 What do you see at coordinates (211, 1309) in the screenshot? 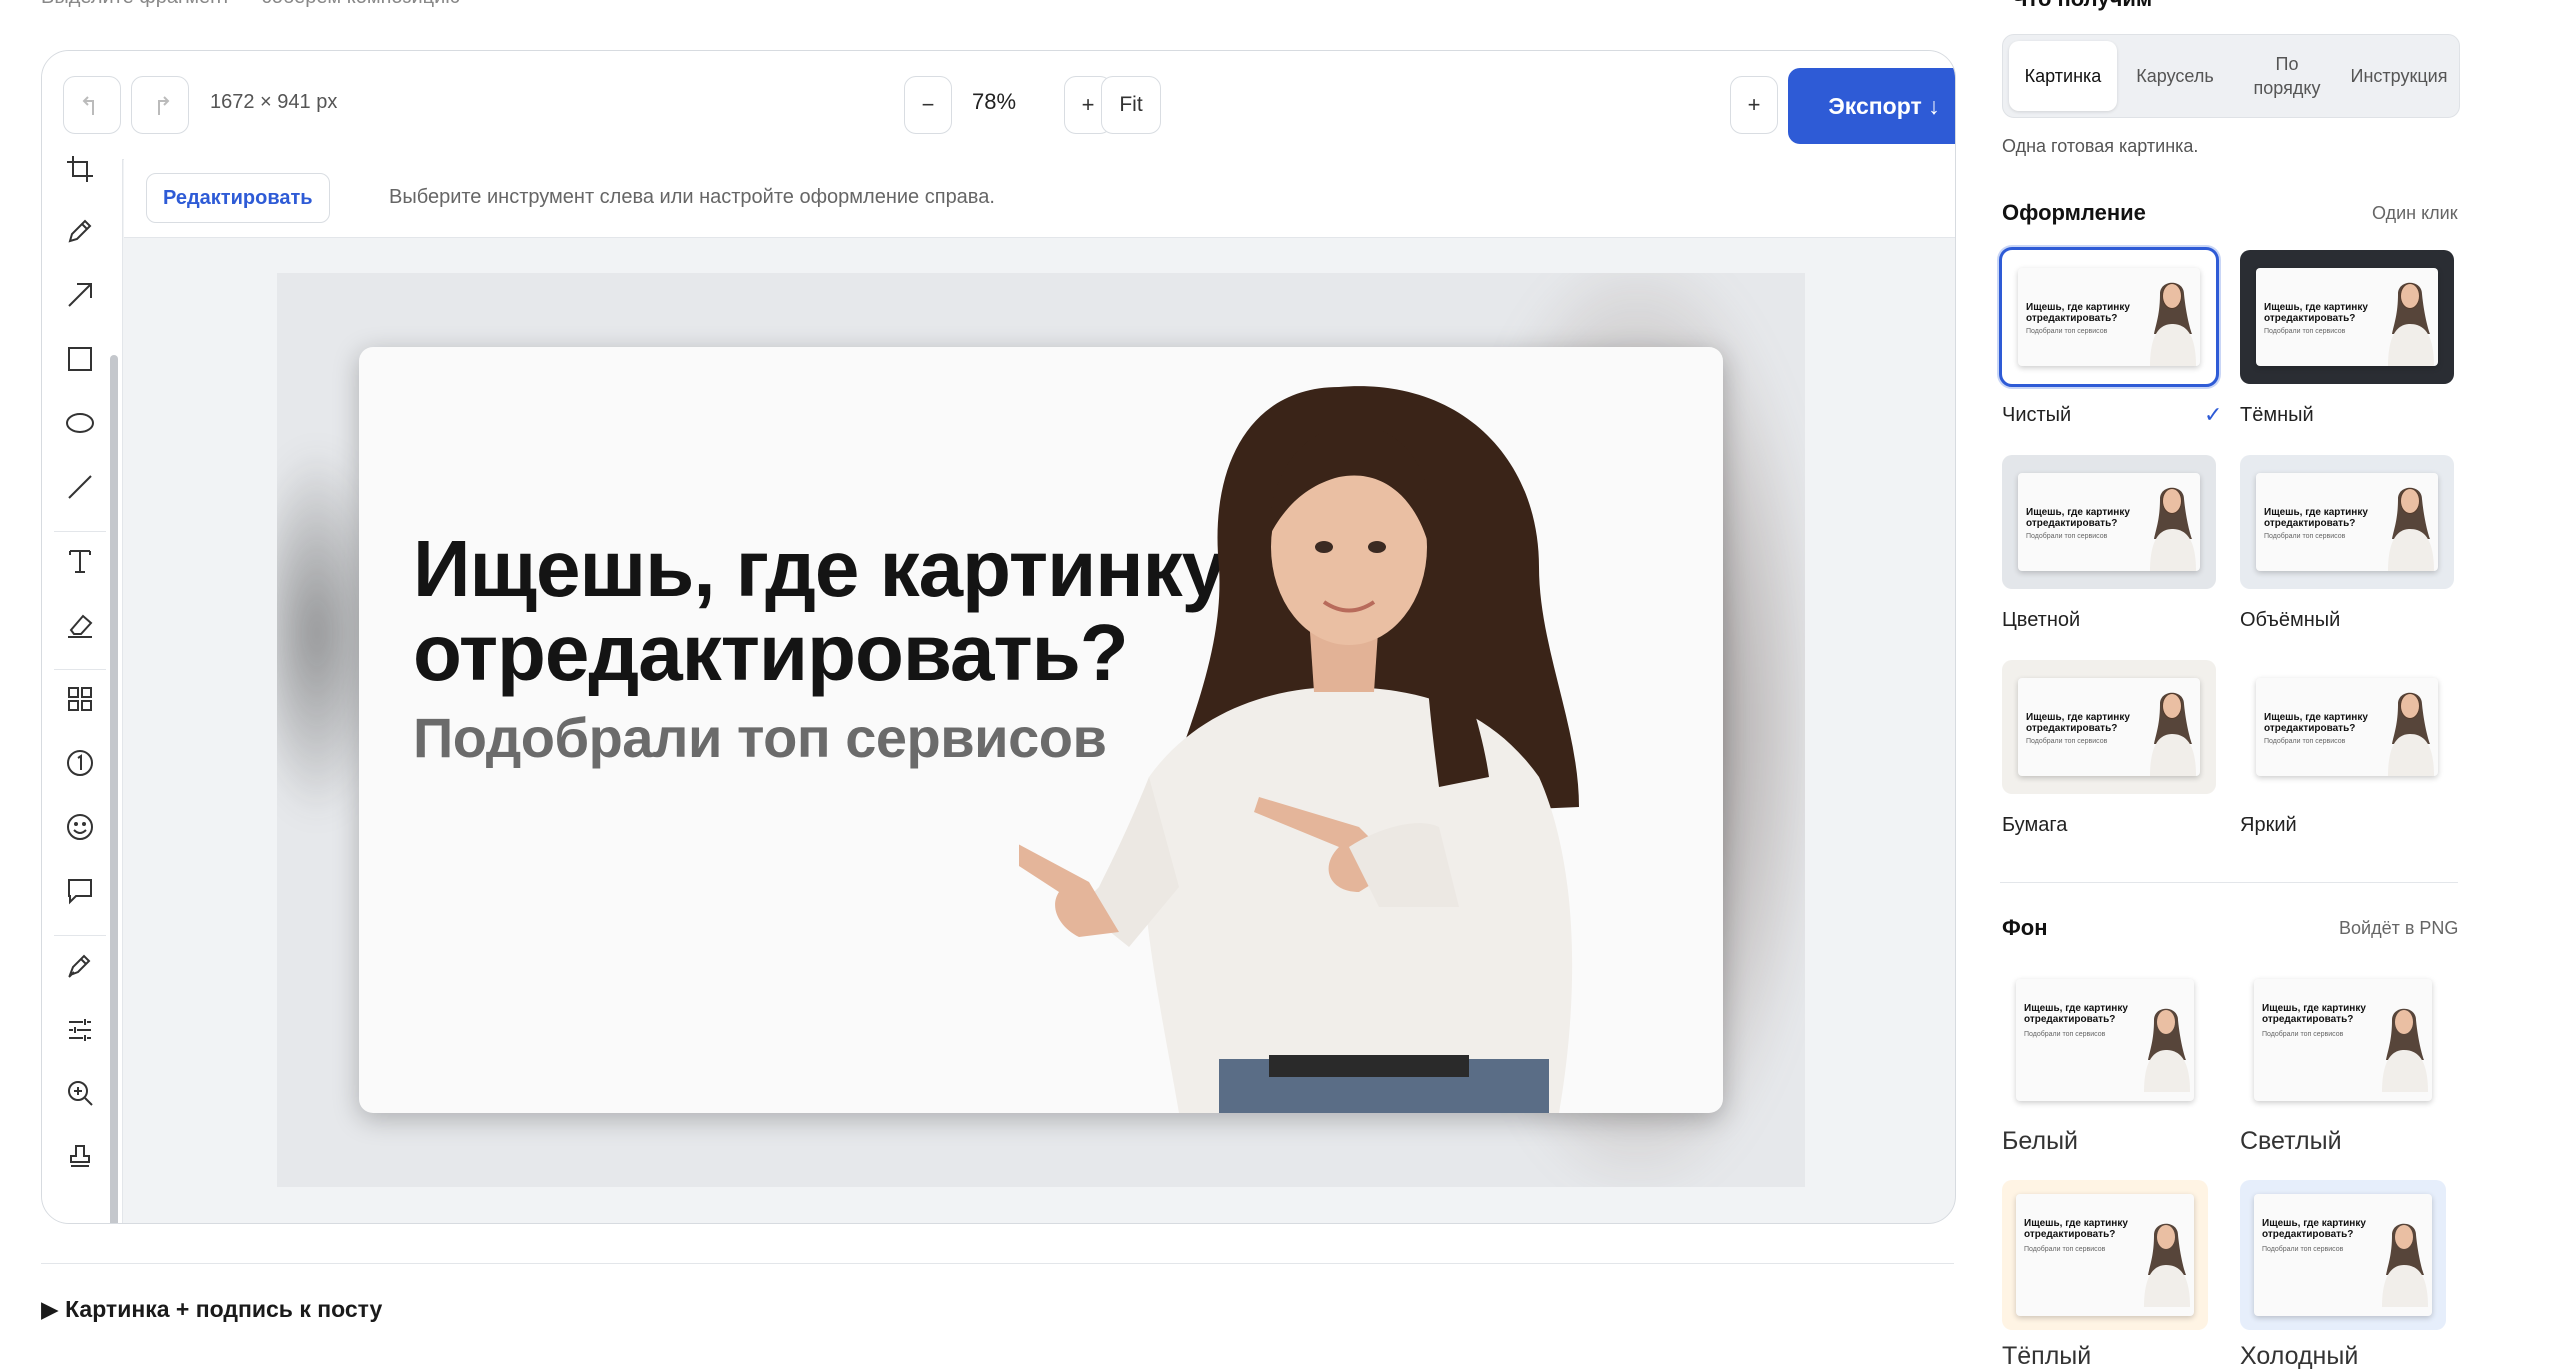
I see `caption-toggle: ▶ Картинка + подпись к посту` at bounding box center [211, 1309].